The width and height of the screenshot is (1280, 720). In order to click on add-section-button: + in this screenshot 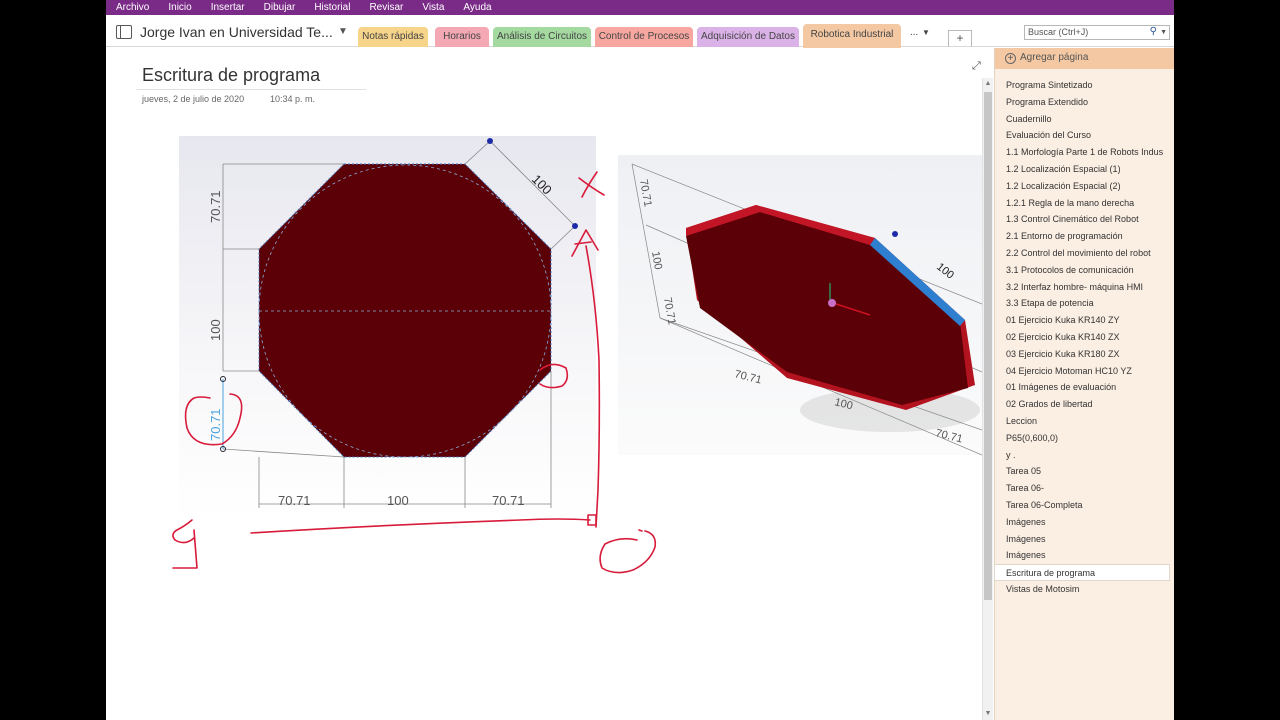, I will do `click(960, 38)`.